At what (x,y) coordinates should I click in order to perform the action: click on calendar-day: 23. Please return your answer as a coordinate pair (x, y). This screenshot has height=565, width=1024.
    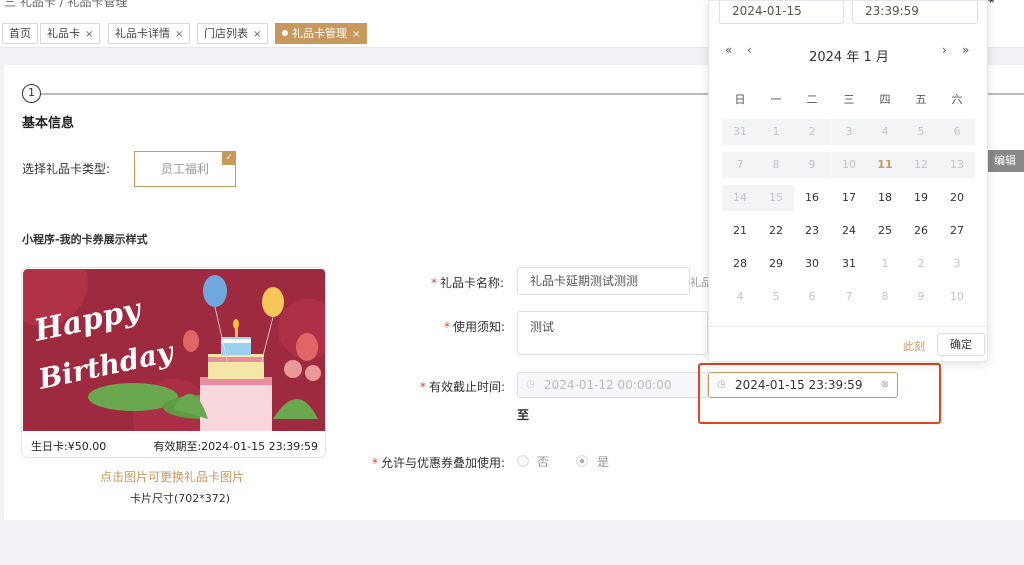
    Looking at the image, I should click on (812, 231).